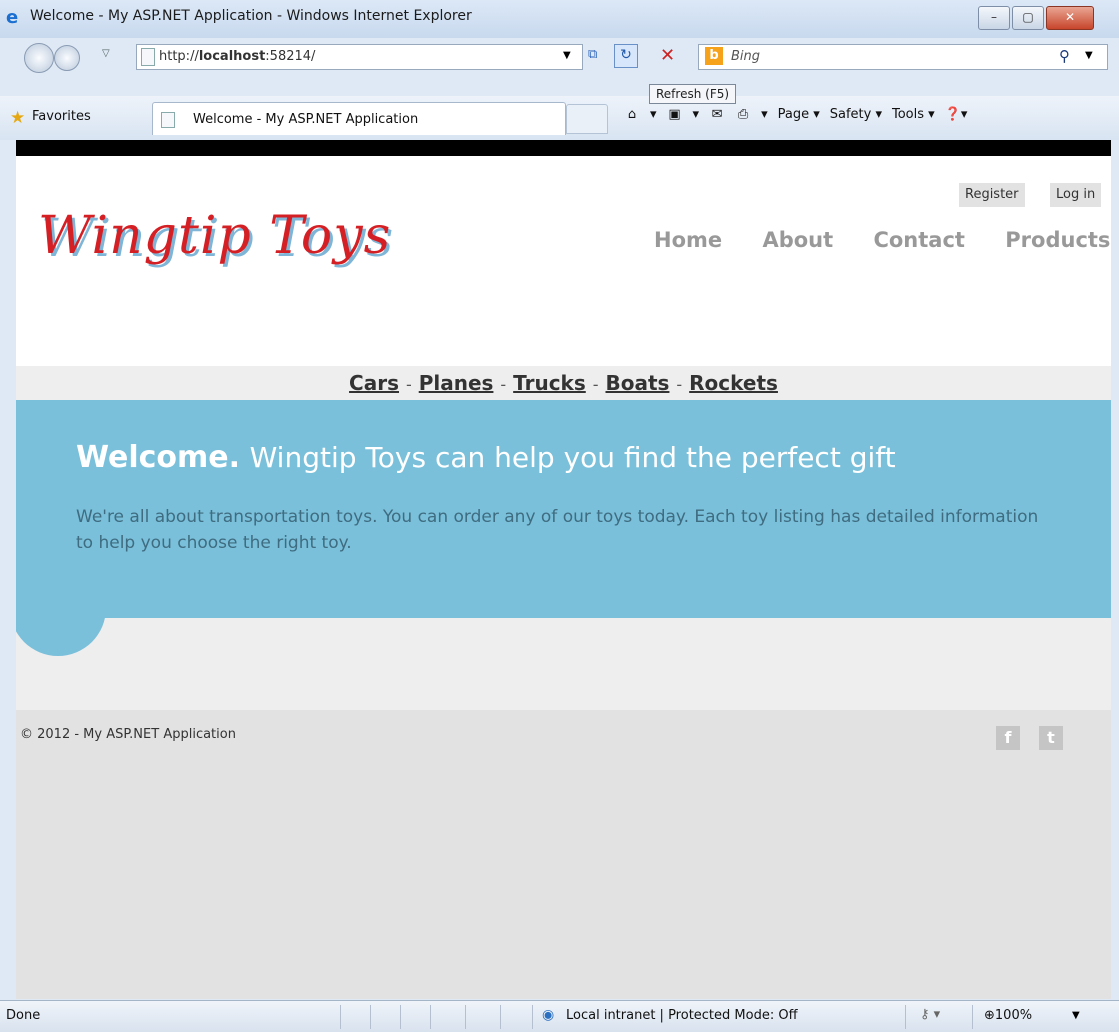  Describe the element at coordinates (158, 457) in the screenshot. I see `hero-title-strong: Welcome.` at that location.